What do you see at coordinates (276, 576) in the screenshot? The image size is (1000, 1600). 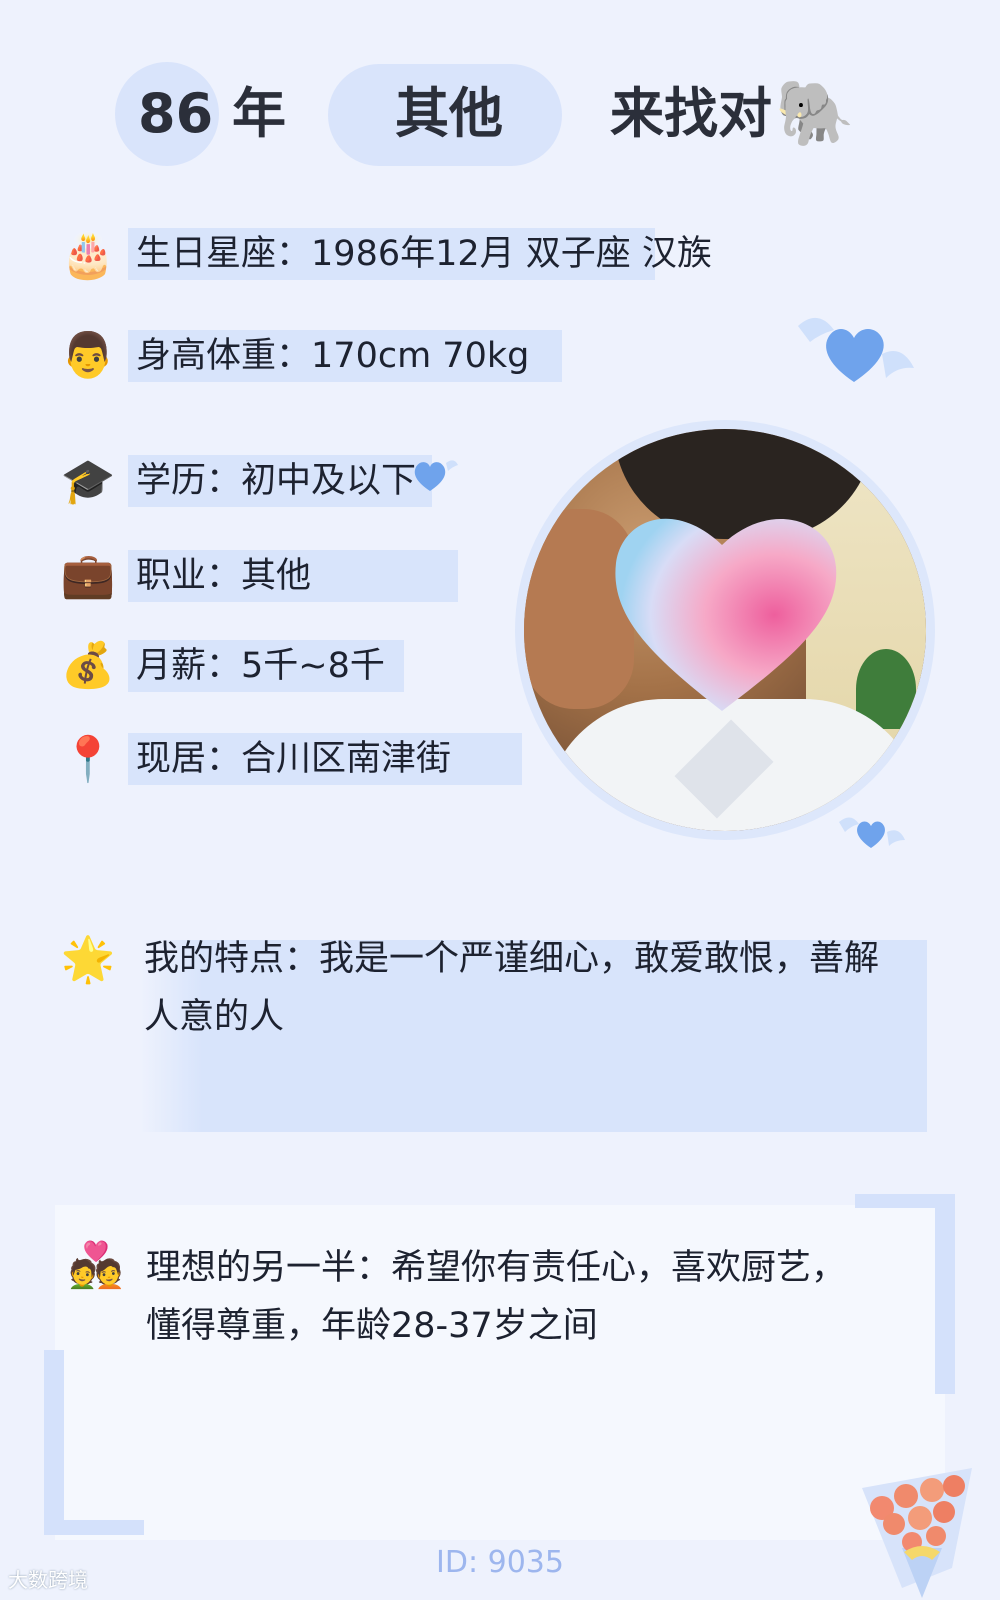 I see `job-value: 其他` at bounding box center [276, 576].